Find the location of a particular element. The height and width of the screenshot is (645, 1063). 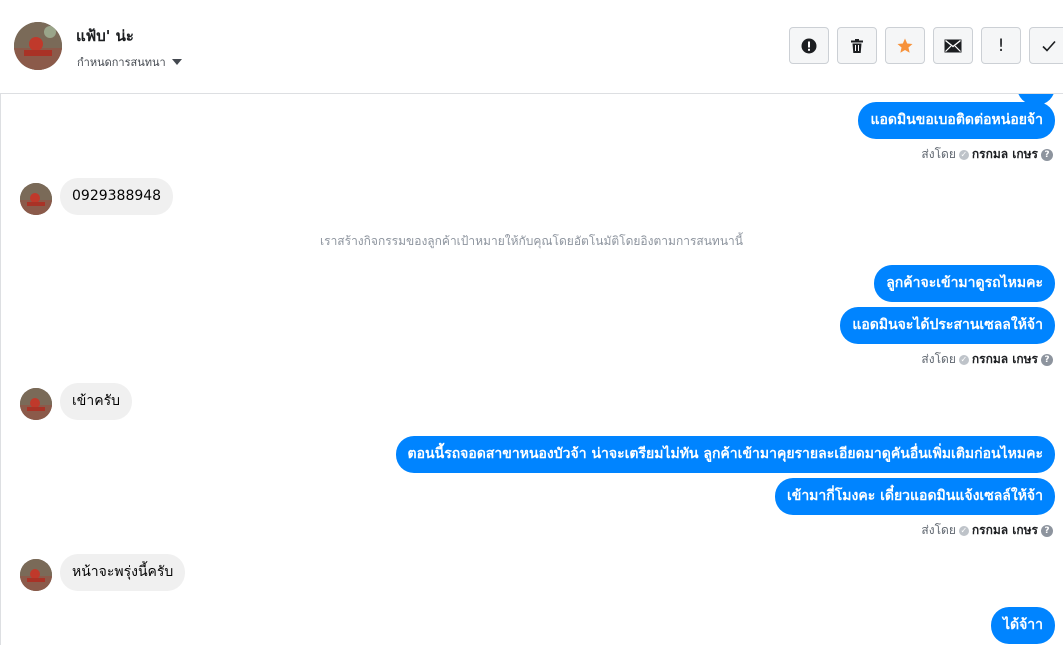

message-bubble-outgoing: ลูกค้าจะเข้ามาดูรถไหมคะ is located at coordinates (964, 283).